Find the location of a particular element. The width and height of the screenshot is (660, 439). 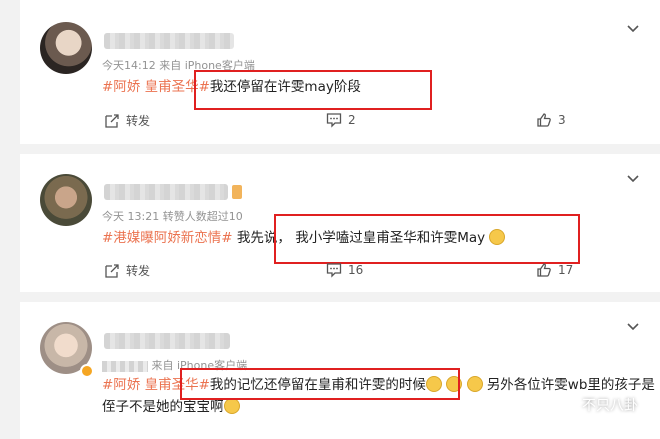

member-badge is located at coordinates (237, 192).